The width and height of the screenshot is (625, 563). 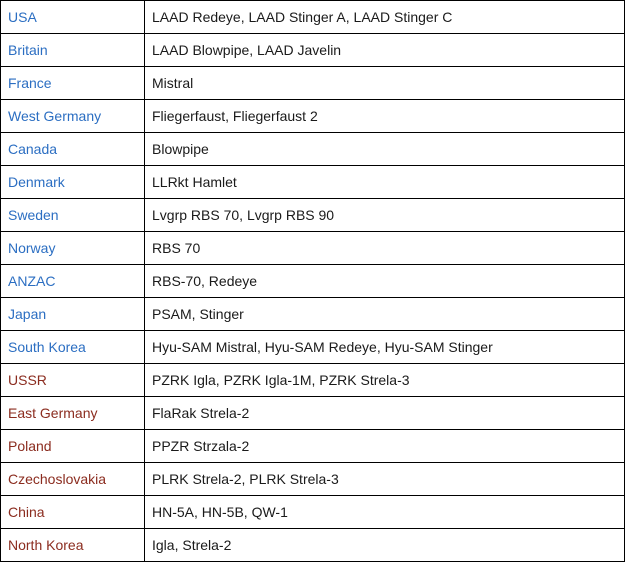 What do you see at coordinates (72, 512) in the screenshot?
I see `country-cell: China` at bounding box center [72, 512].